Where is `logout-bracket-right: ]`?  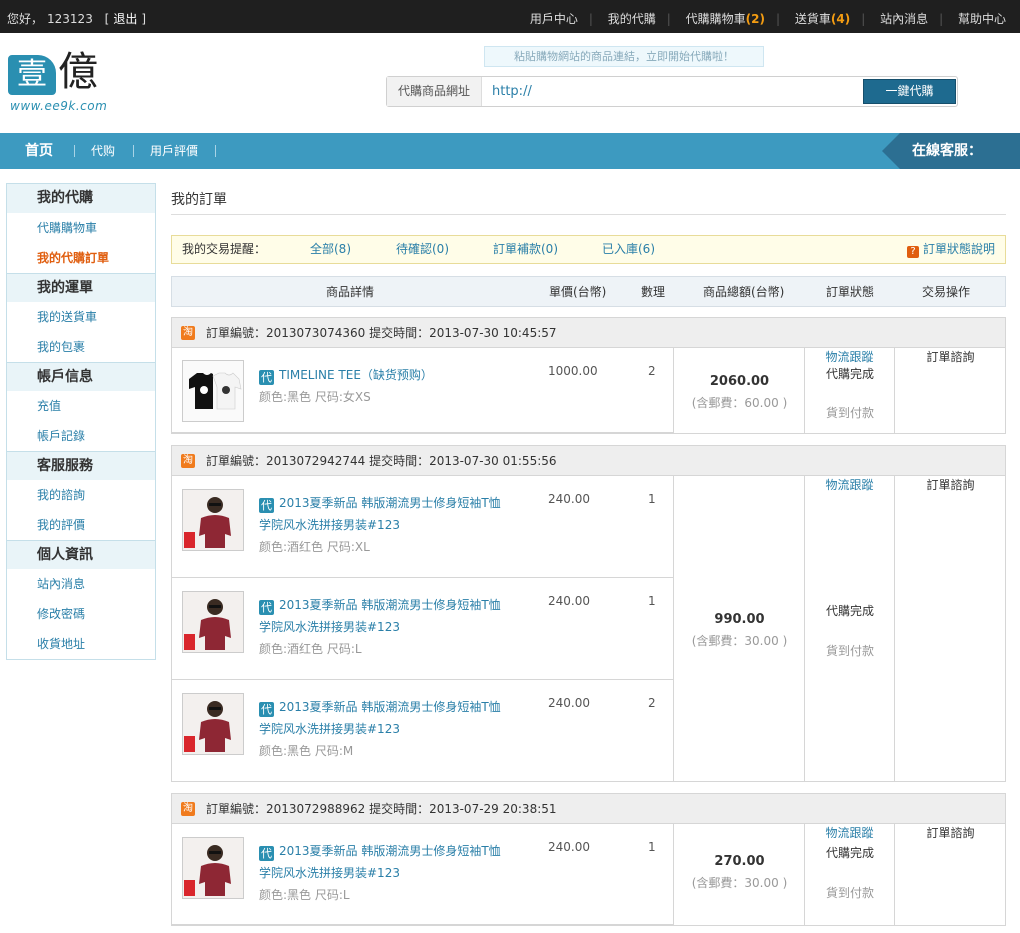
logout-bracket-right: ] is located at coordinates (144, 19).